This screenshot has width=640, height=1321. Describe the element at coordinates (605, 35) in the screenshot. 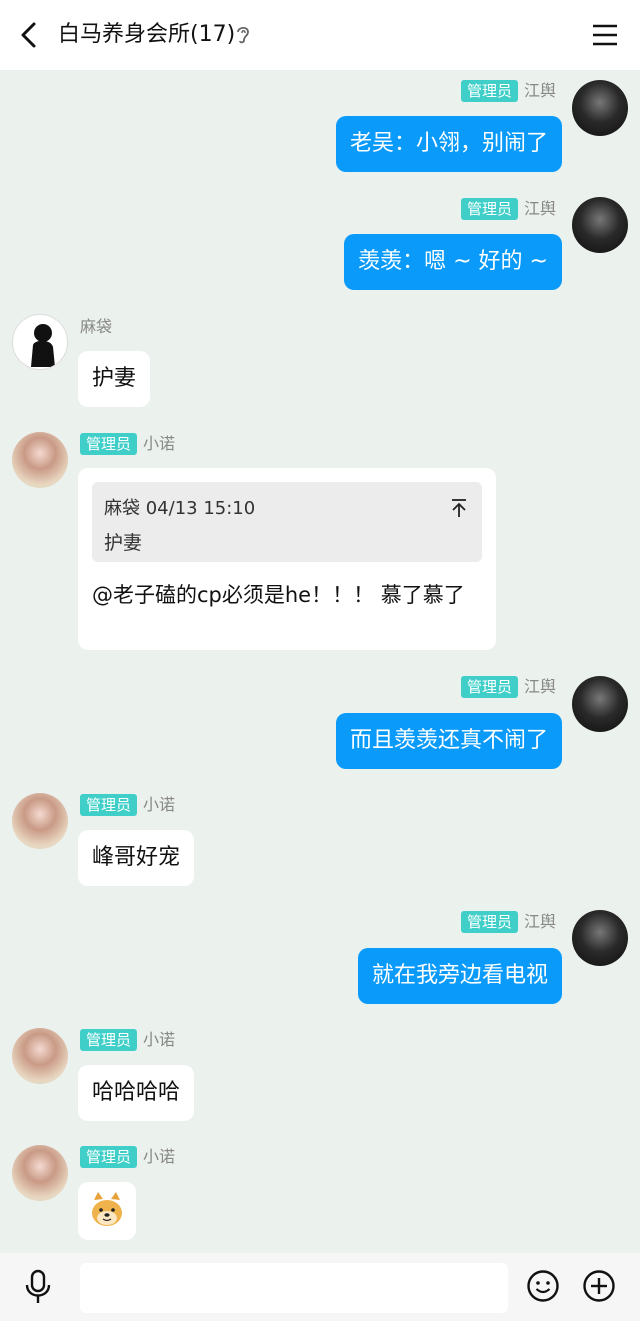

I see `hamburger-menu-icon` at that location.